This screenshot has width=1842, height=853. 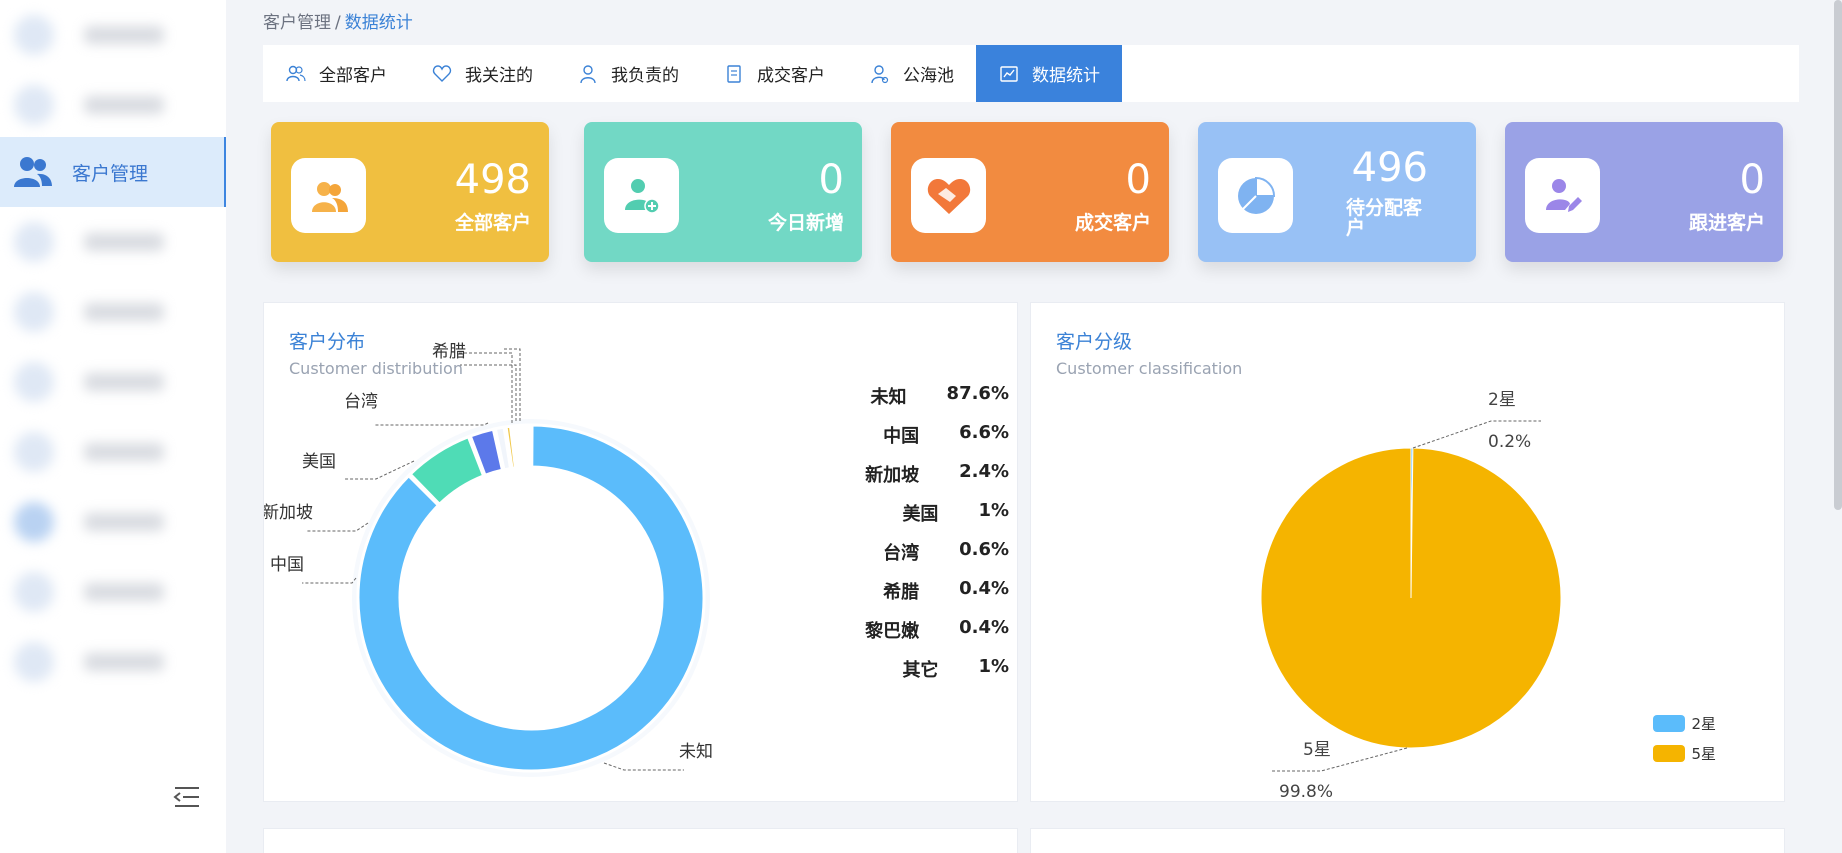 What do you see at coordinates (888, 397) in the screenshot?
I see `legend-name: 未知` at bounding box center [888, 397].